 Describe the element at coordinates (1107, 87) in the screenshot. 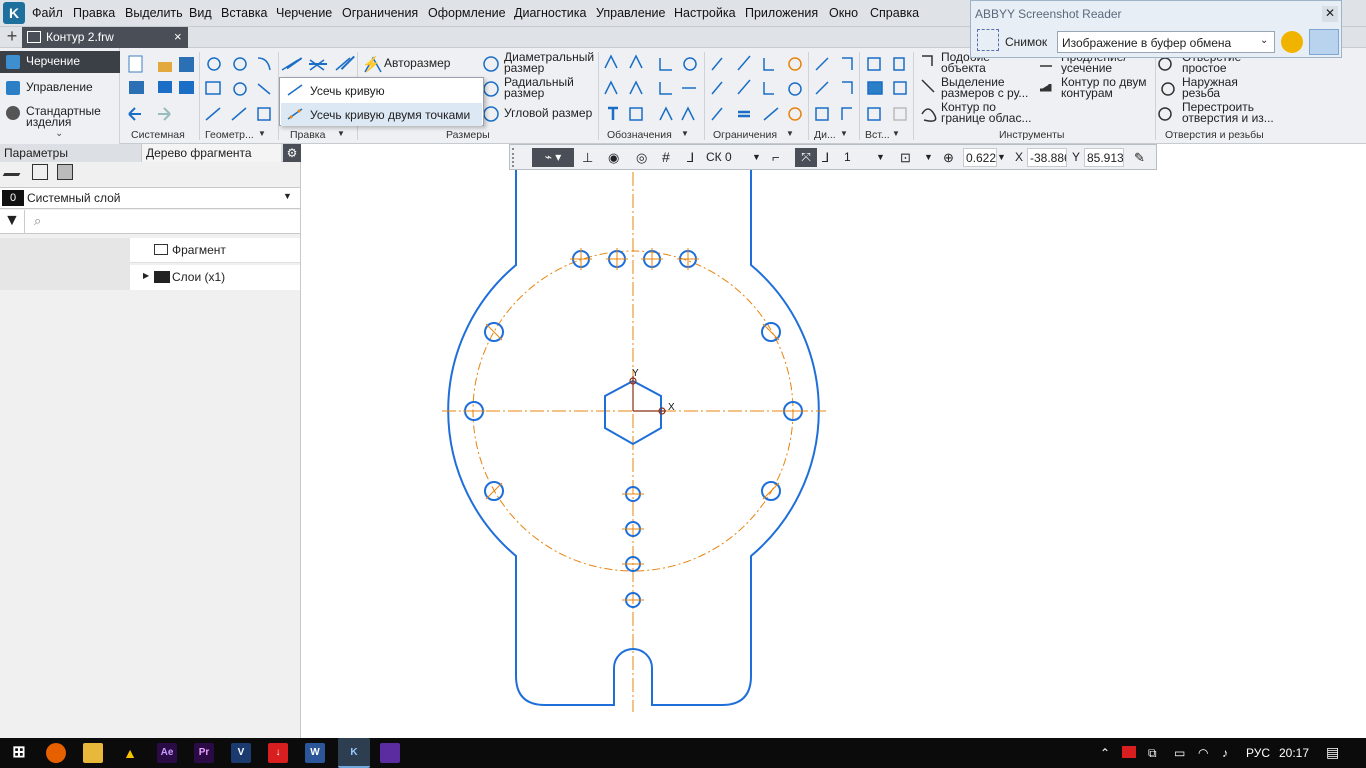

I see `contour-two-button: Контур по двум контурам` at that location.